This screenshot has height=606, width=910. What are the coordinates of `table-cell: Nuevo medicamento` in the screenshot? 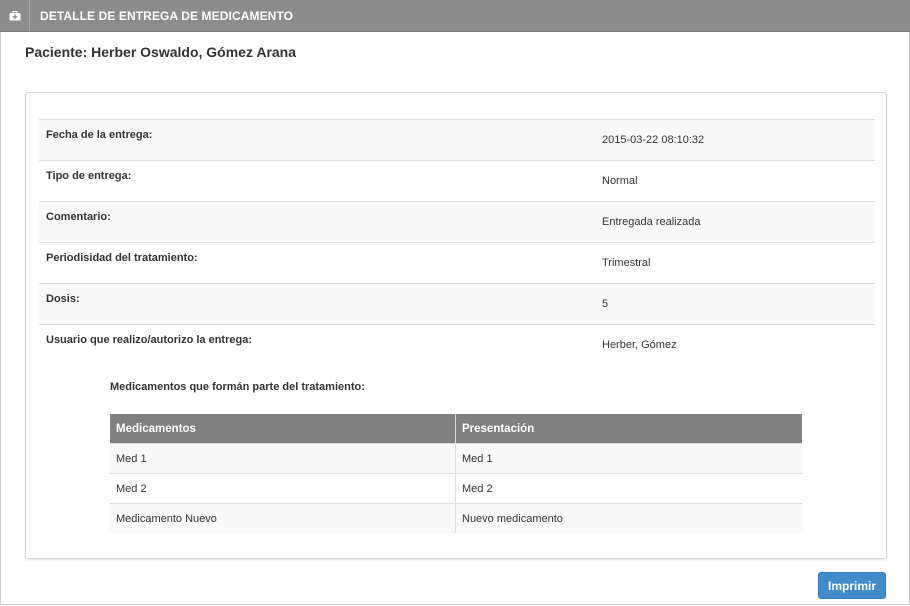 It's located at (628, 518).